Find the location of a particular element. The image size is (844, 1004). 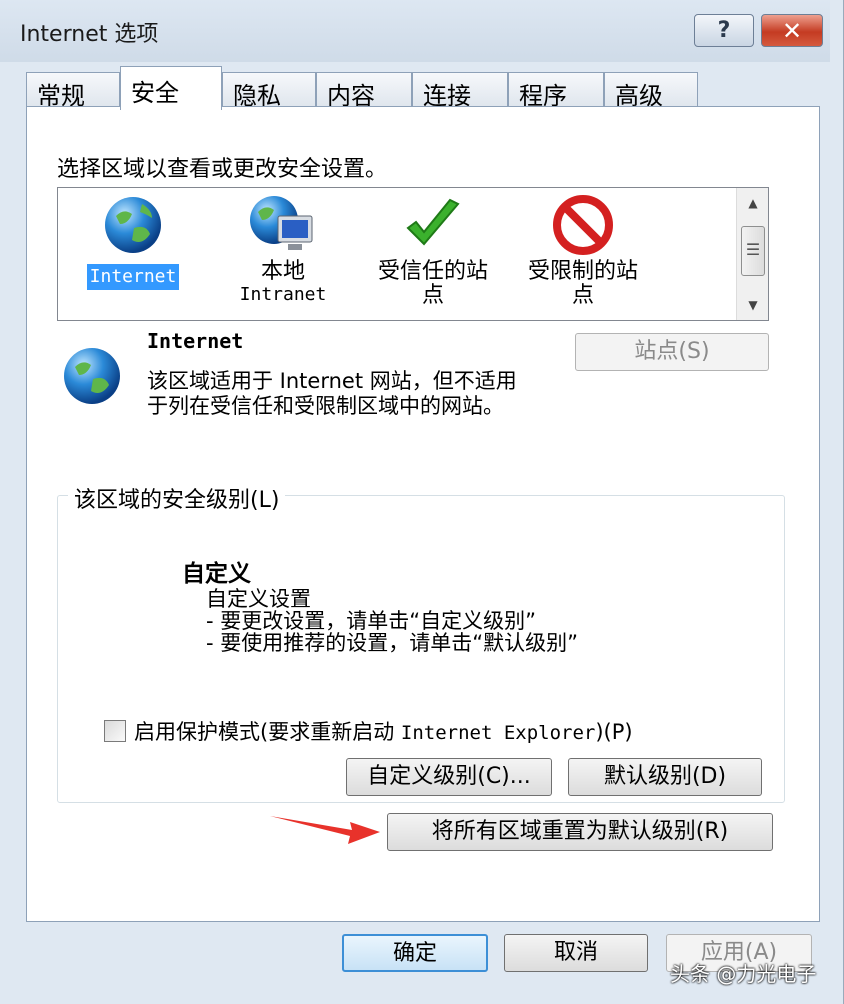

protected-mode-label-part: )(P) is located at coordinates (614, 732).